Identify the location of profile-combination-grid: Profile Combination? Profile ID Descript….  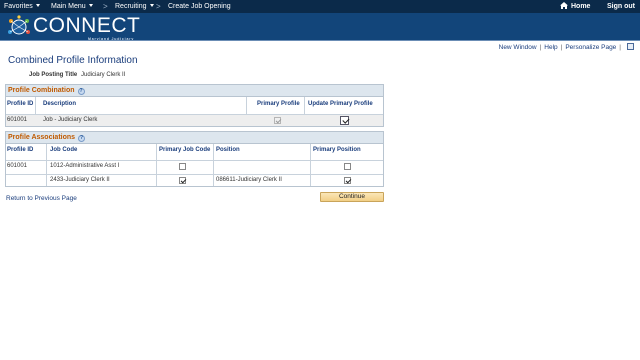
(194, 105).